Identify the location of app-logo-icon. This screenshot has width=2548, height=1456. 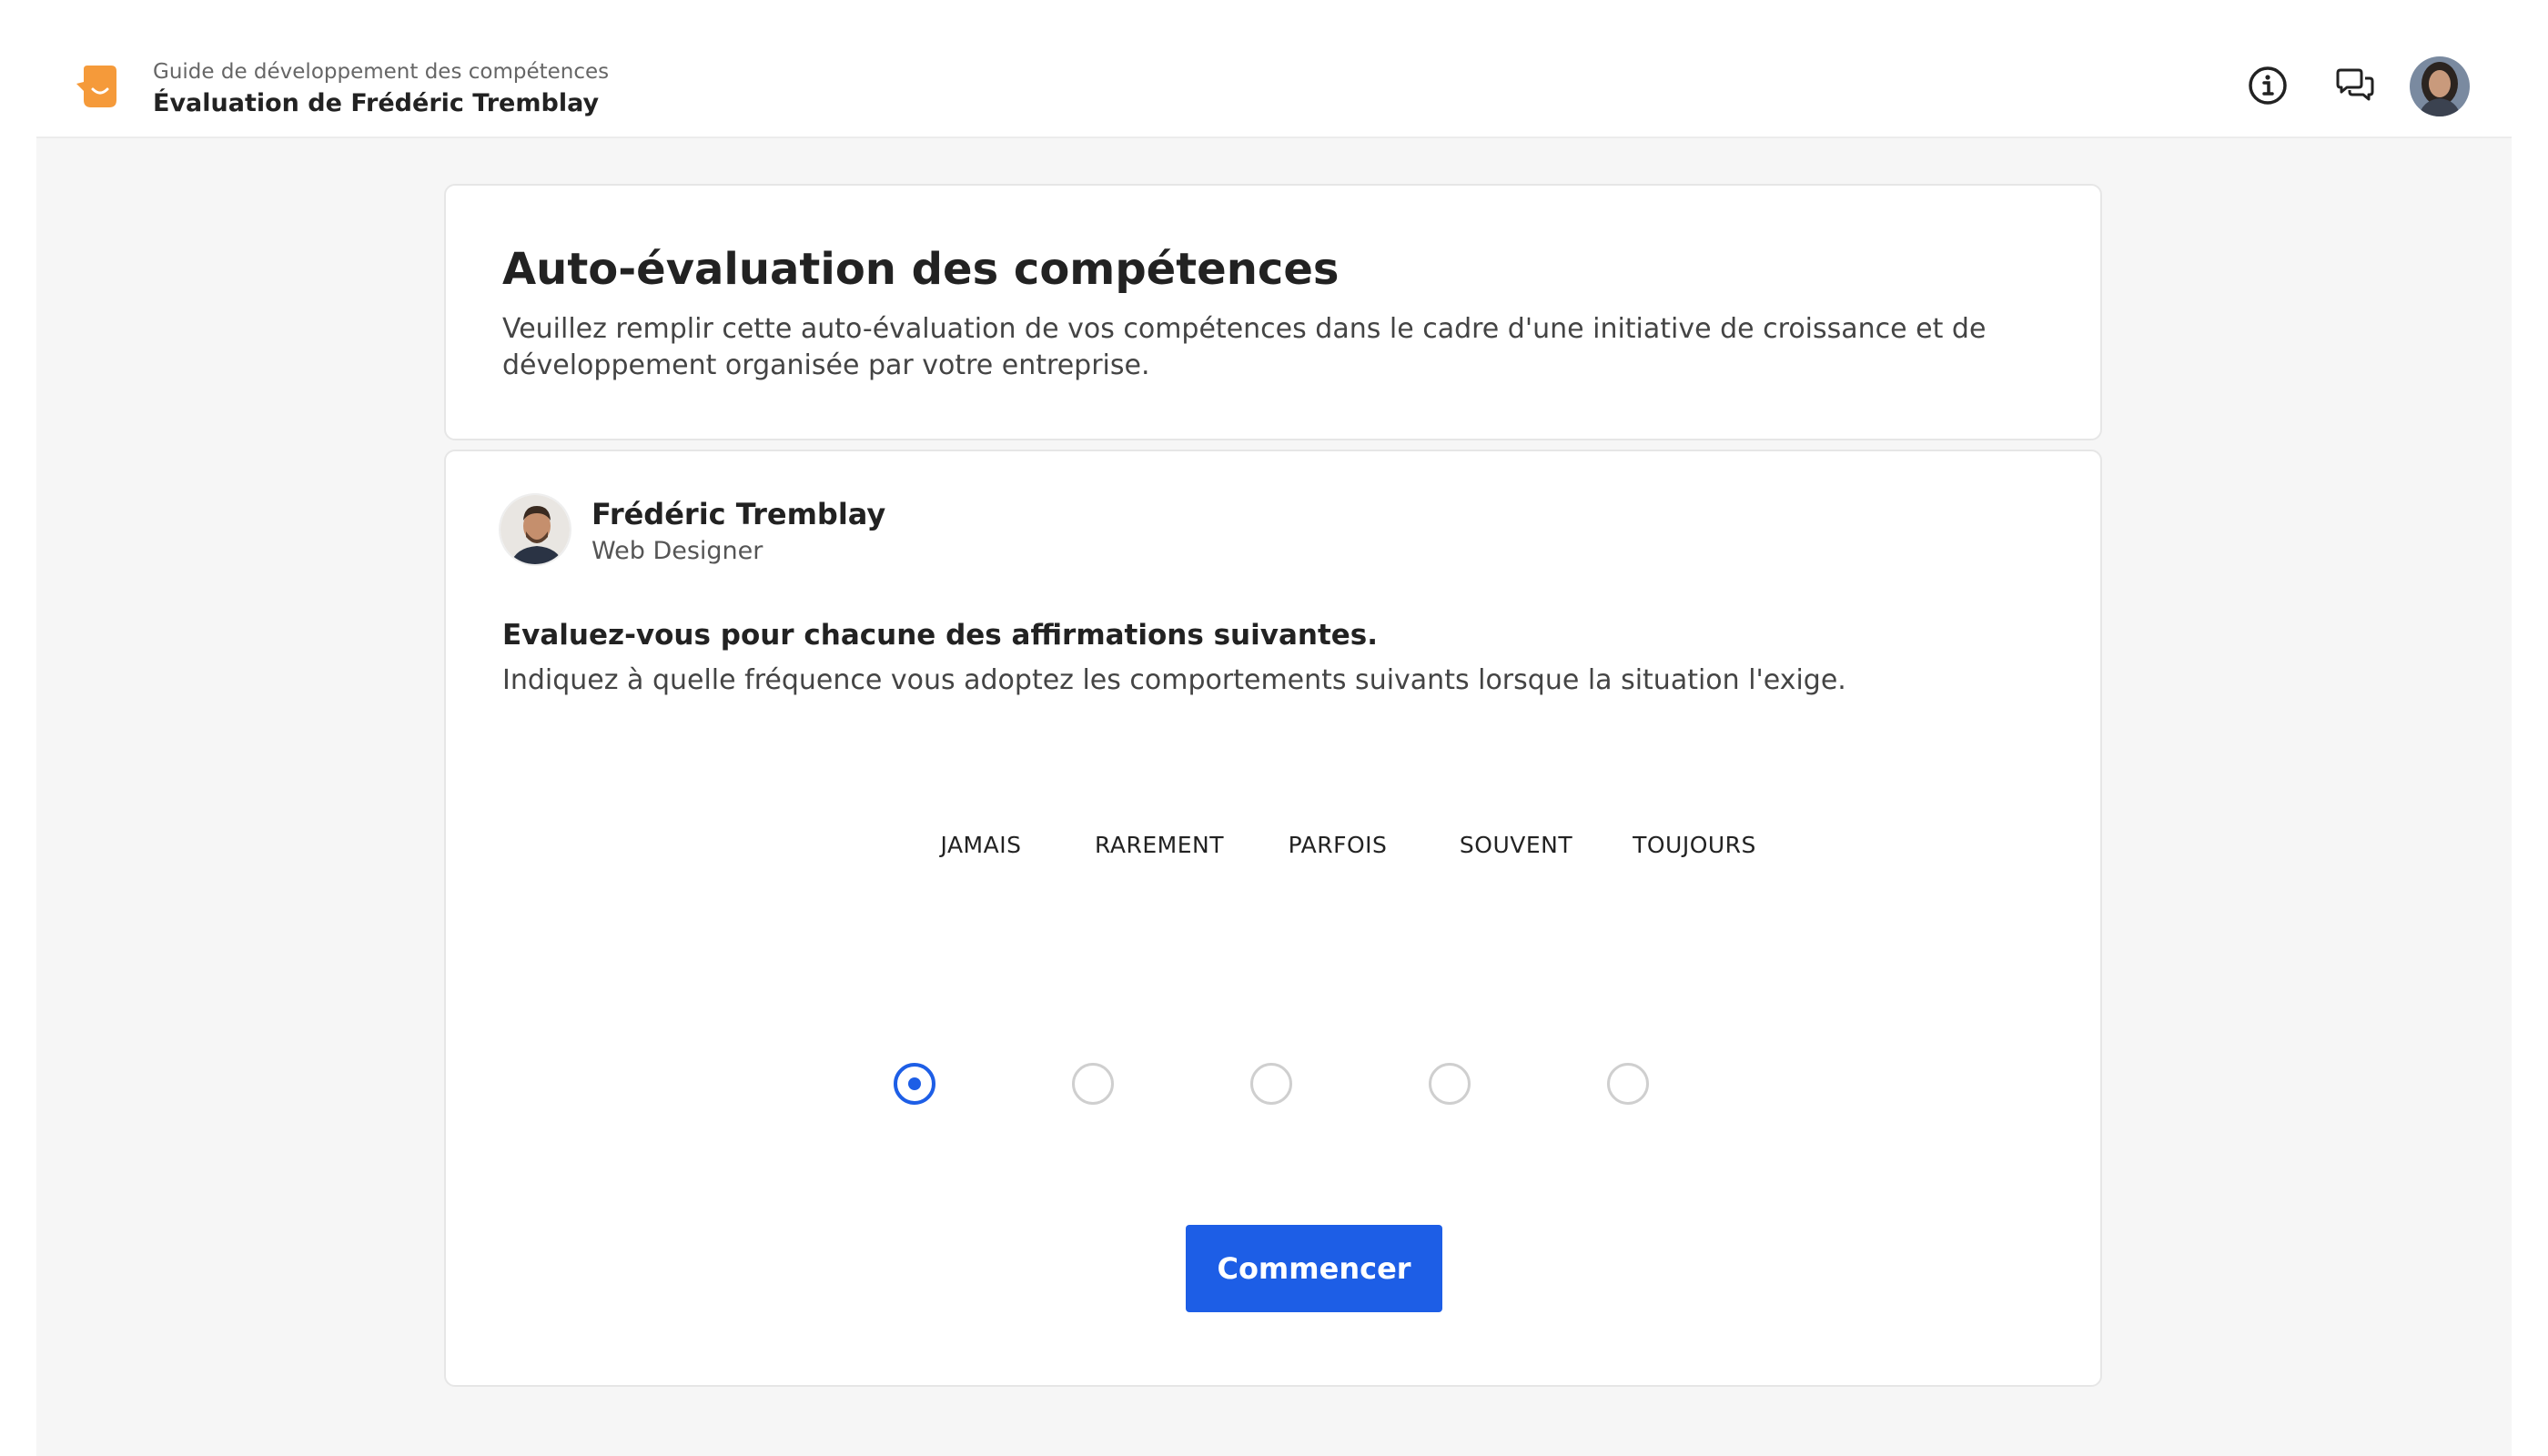
(97, 88).